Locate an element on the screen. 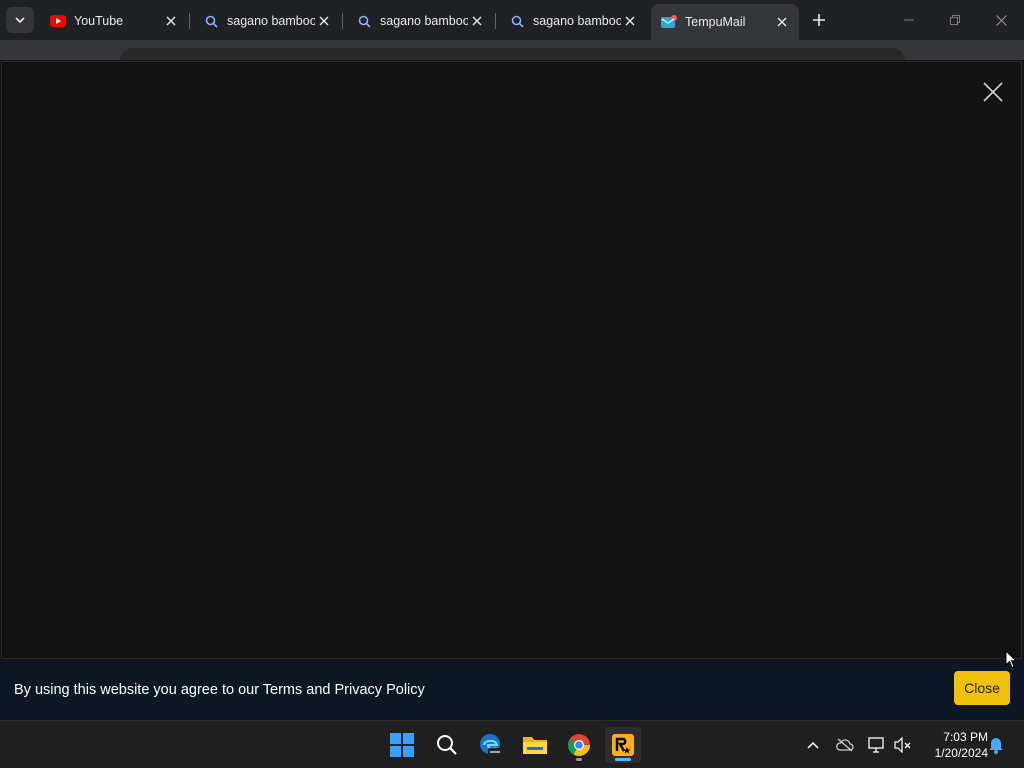 The width and height of the screenshot is (1024, 768). folder-icon is located at coordinates (535, 745).